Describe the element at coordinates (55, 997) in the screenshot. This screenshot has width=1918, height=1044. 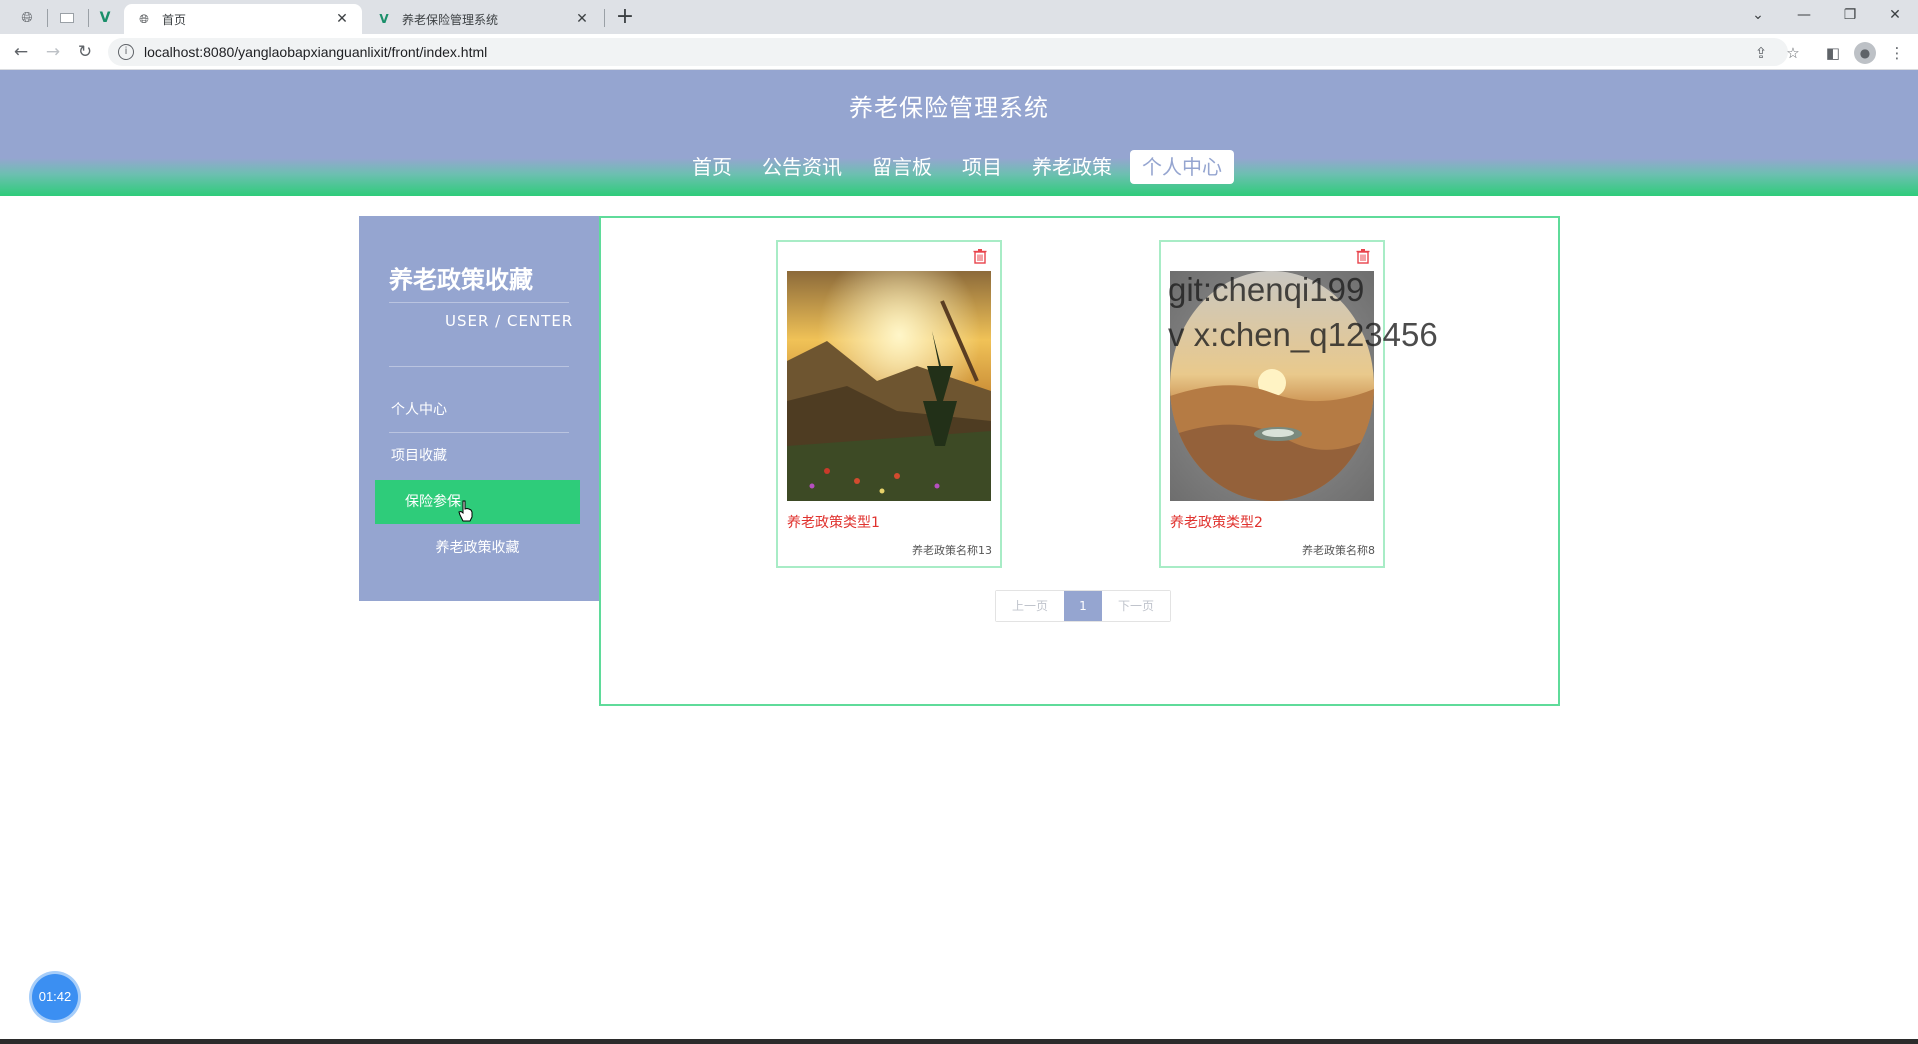
I see `recording-timer: 01:42` at that location.